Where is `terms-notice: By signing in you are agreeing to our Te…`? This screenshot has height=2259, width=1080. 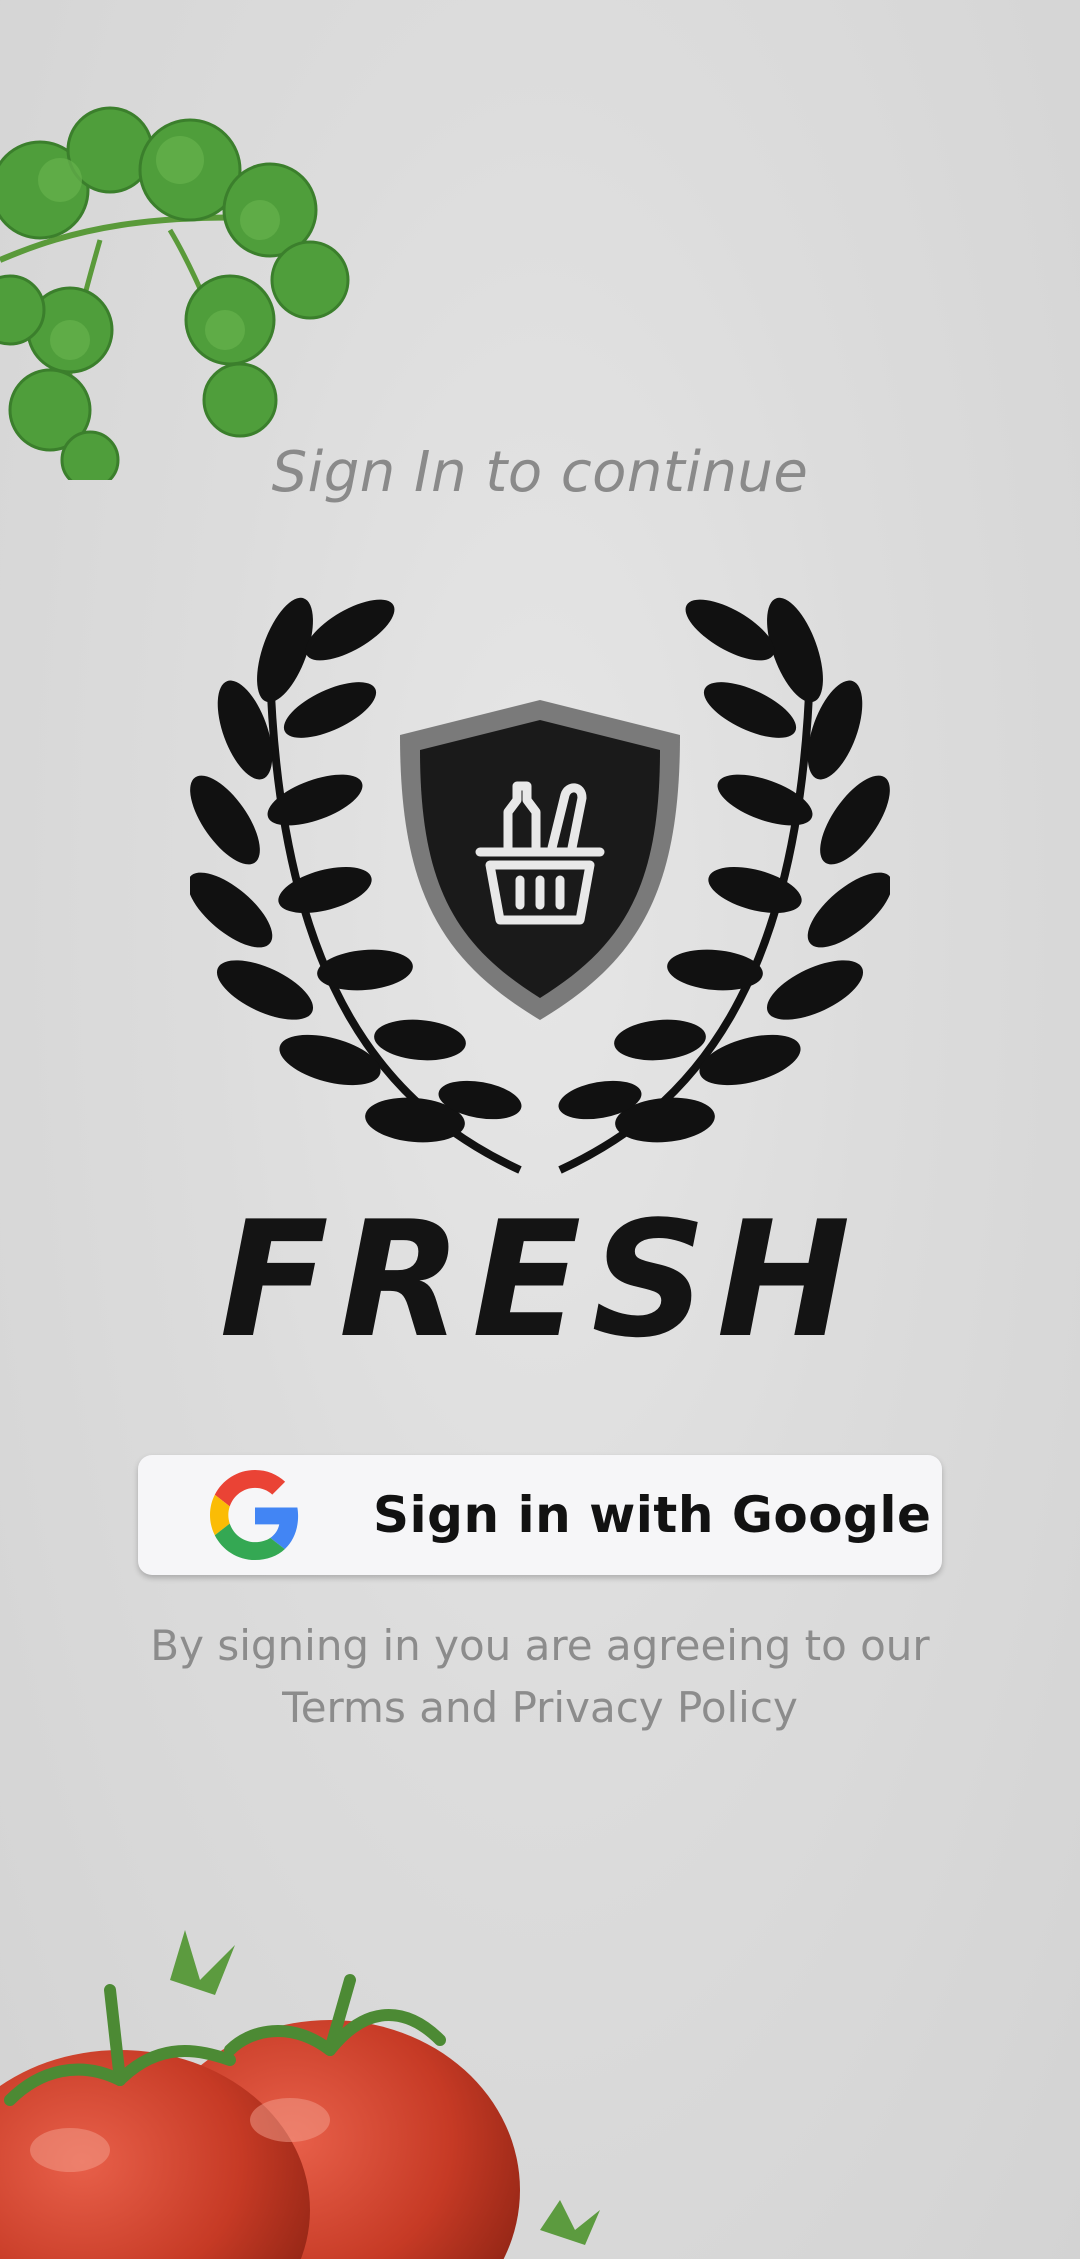
terms-notice: By signing in you are agreeing to our Te… is located at coordinates (540, 1677).